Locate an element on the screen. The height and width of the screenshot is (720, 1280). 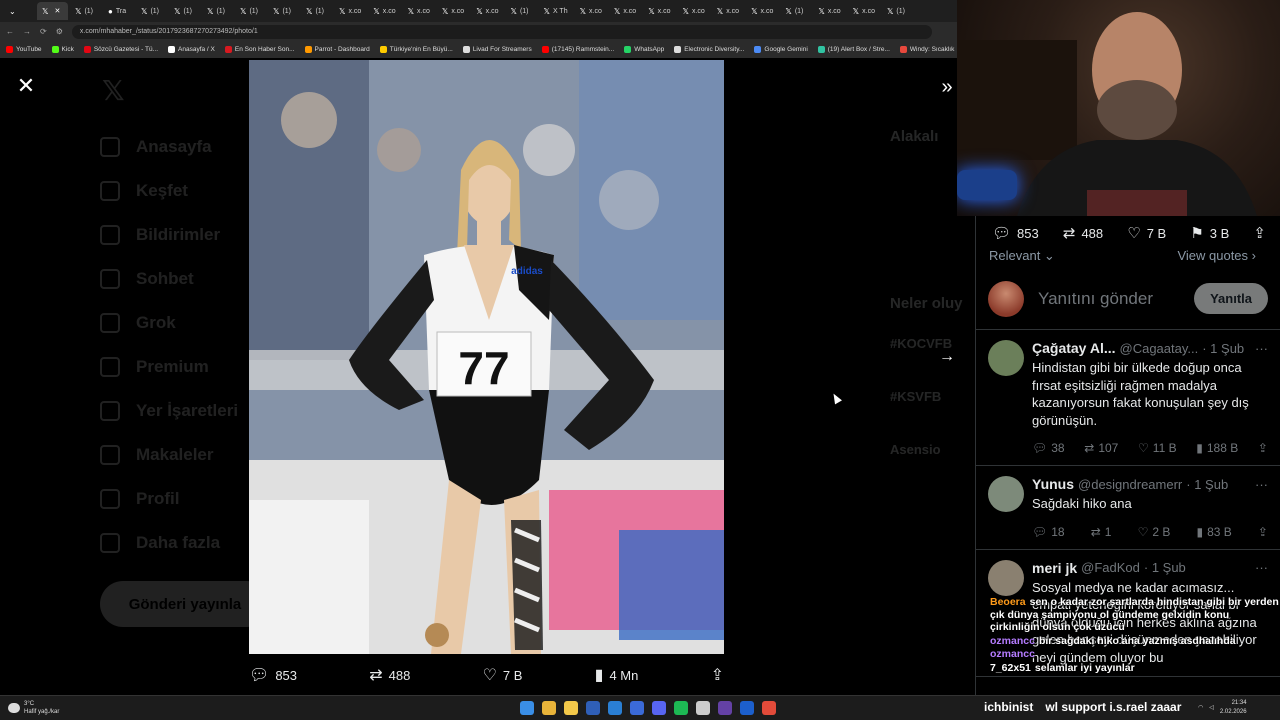
reload-icon: ⟳ is located at coordinates (43, 31).